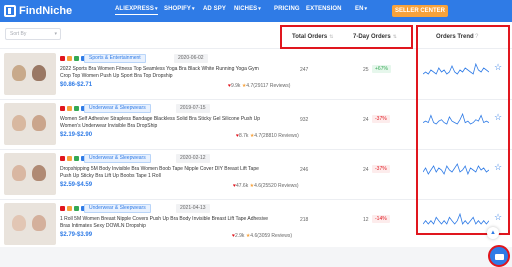  Describe the element at coordinates (304, 220) in the screenshot. I see `total-orders: 218` at that location.